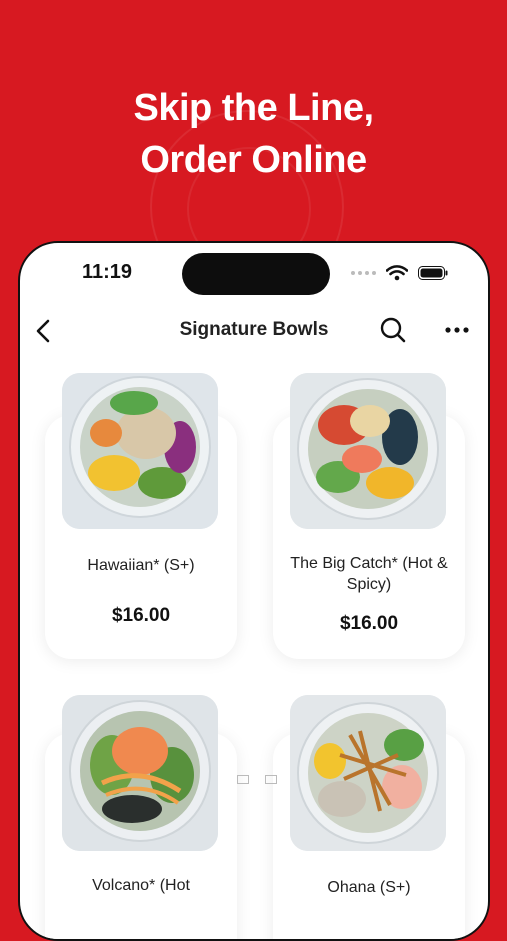 The image size is (507, 941). I want to click on product-name: The Big Catch* (Hot & Spicy), so click(369, 574).